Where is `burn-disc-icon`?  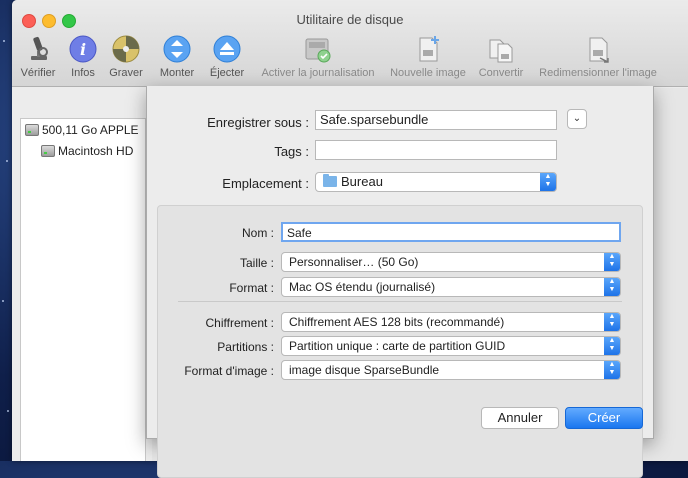
burn-disc-icon is located at coordinates (126, 49).